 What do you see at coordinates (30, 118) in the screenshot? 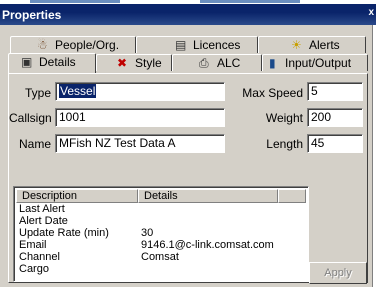
I see `callsign-label: Callsign` at bounding box center [30, 118].